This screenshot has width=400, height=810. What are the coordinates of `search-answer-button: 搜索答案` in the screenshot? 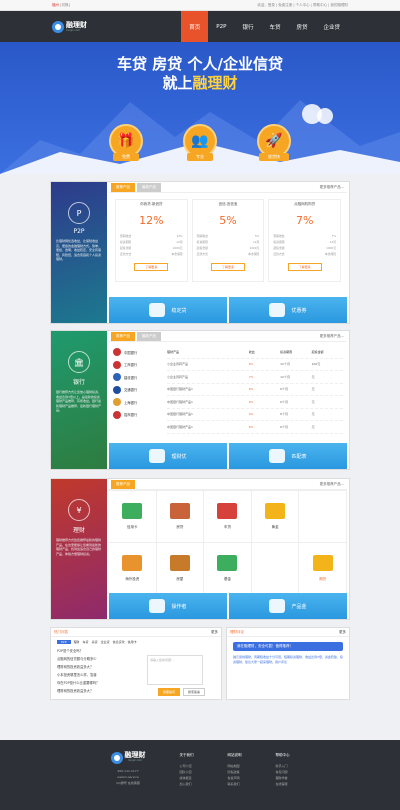 It's located at (194, 692).